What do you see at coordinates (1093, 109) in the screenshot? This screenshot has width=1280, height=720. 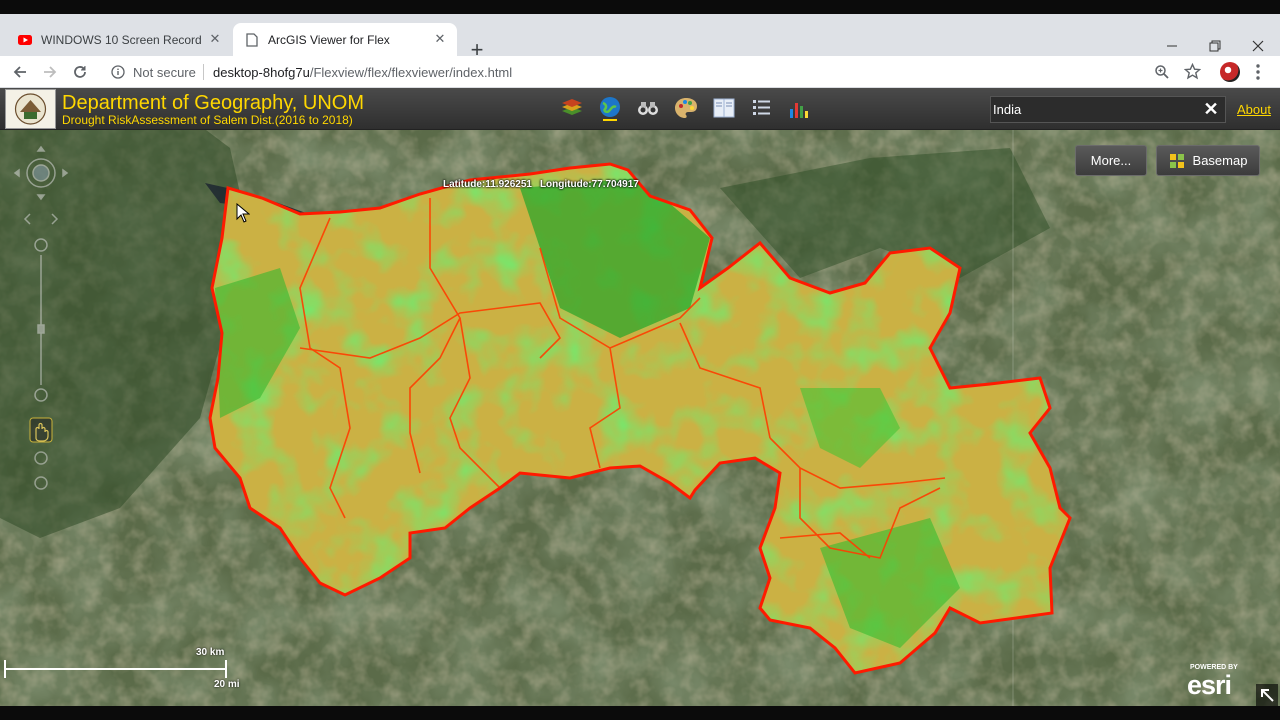 I see `search-input` at bounding box center [1093, 109].